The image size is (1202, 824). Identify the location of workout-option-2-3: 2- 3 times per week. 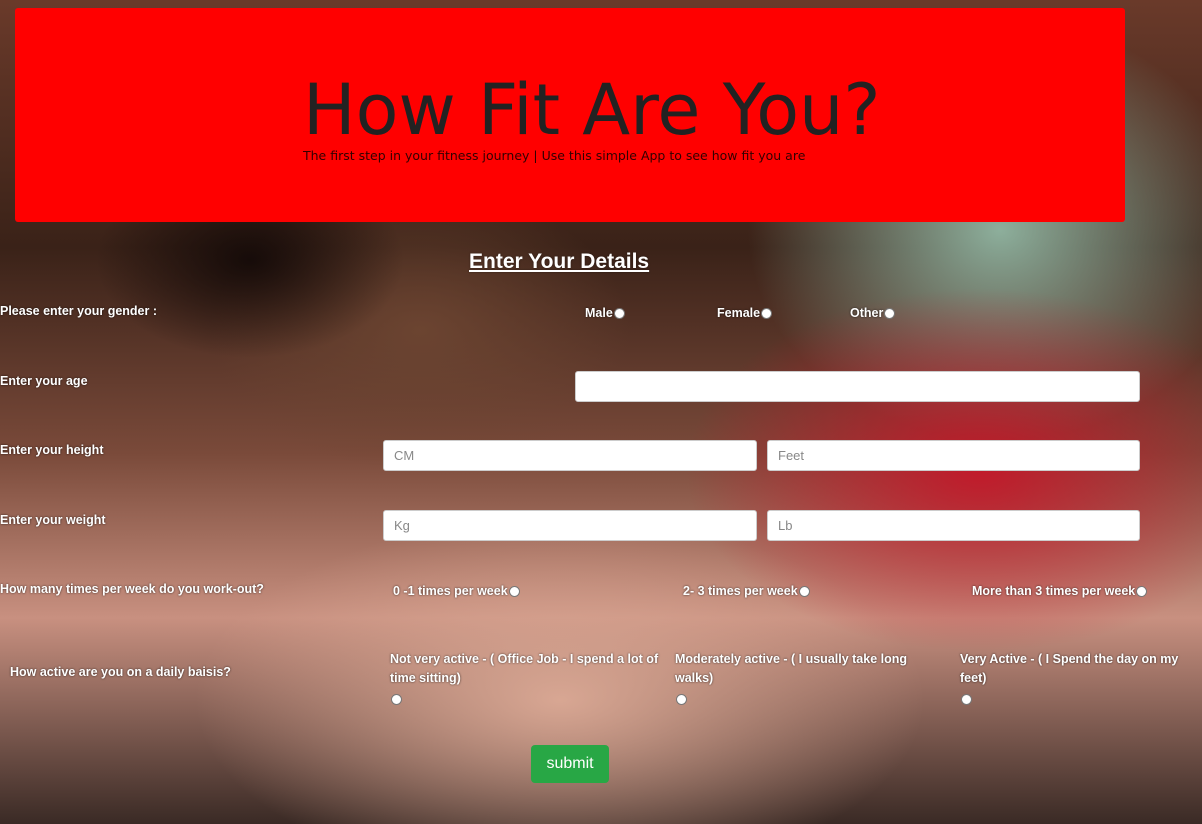
(746, 591).